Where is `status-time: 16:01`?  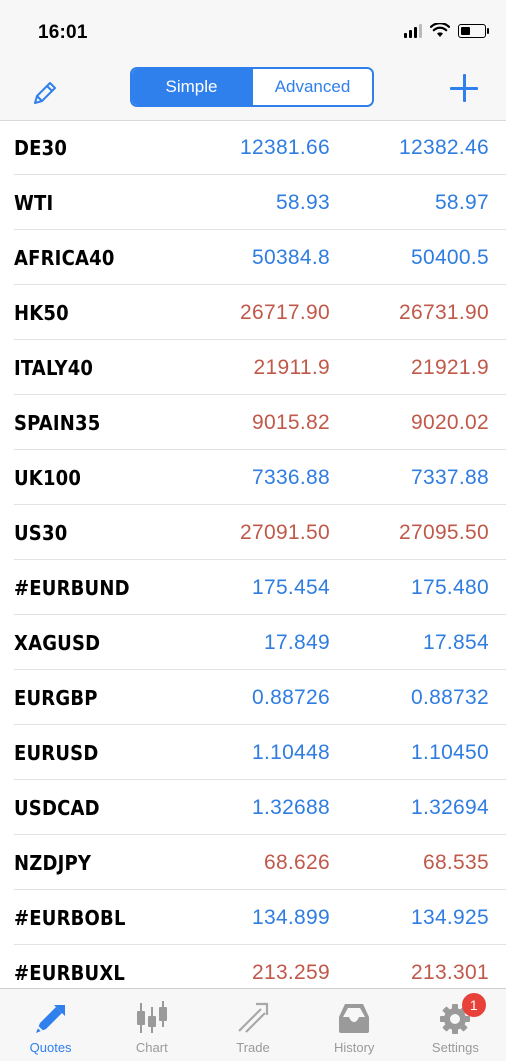 status-time: 16:01 is located at coordinates (63, 32).